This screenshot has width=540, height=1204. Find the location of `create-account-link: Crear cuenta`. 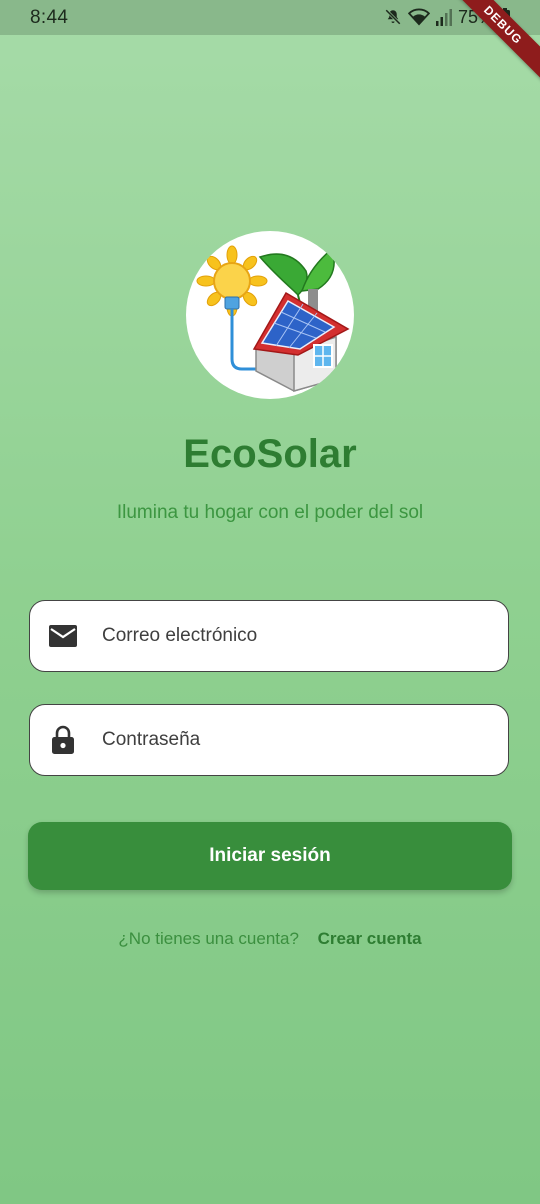

create-account-link: Crear cuenta is located at coordinates (370, 938).